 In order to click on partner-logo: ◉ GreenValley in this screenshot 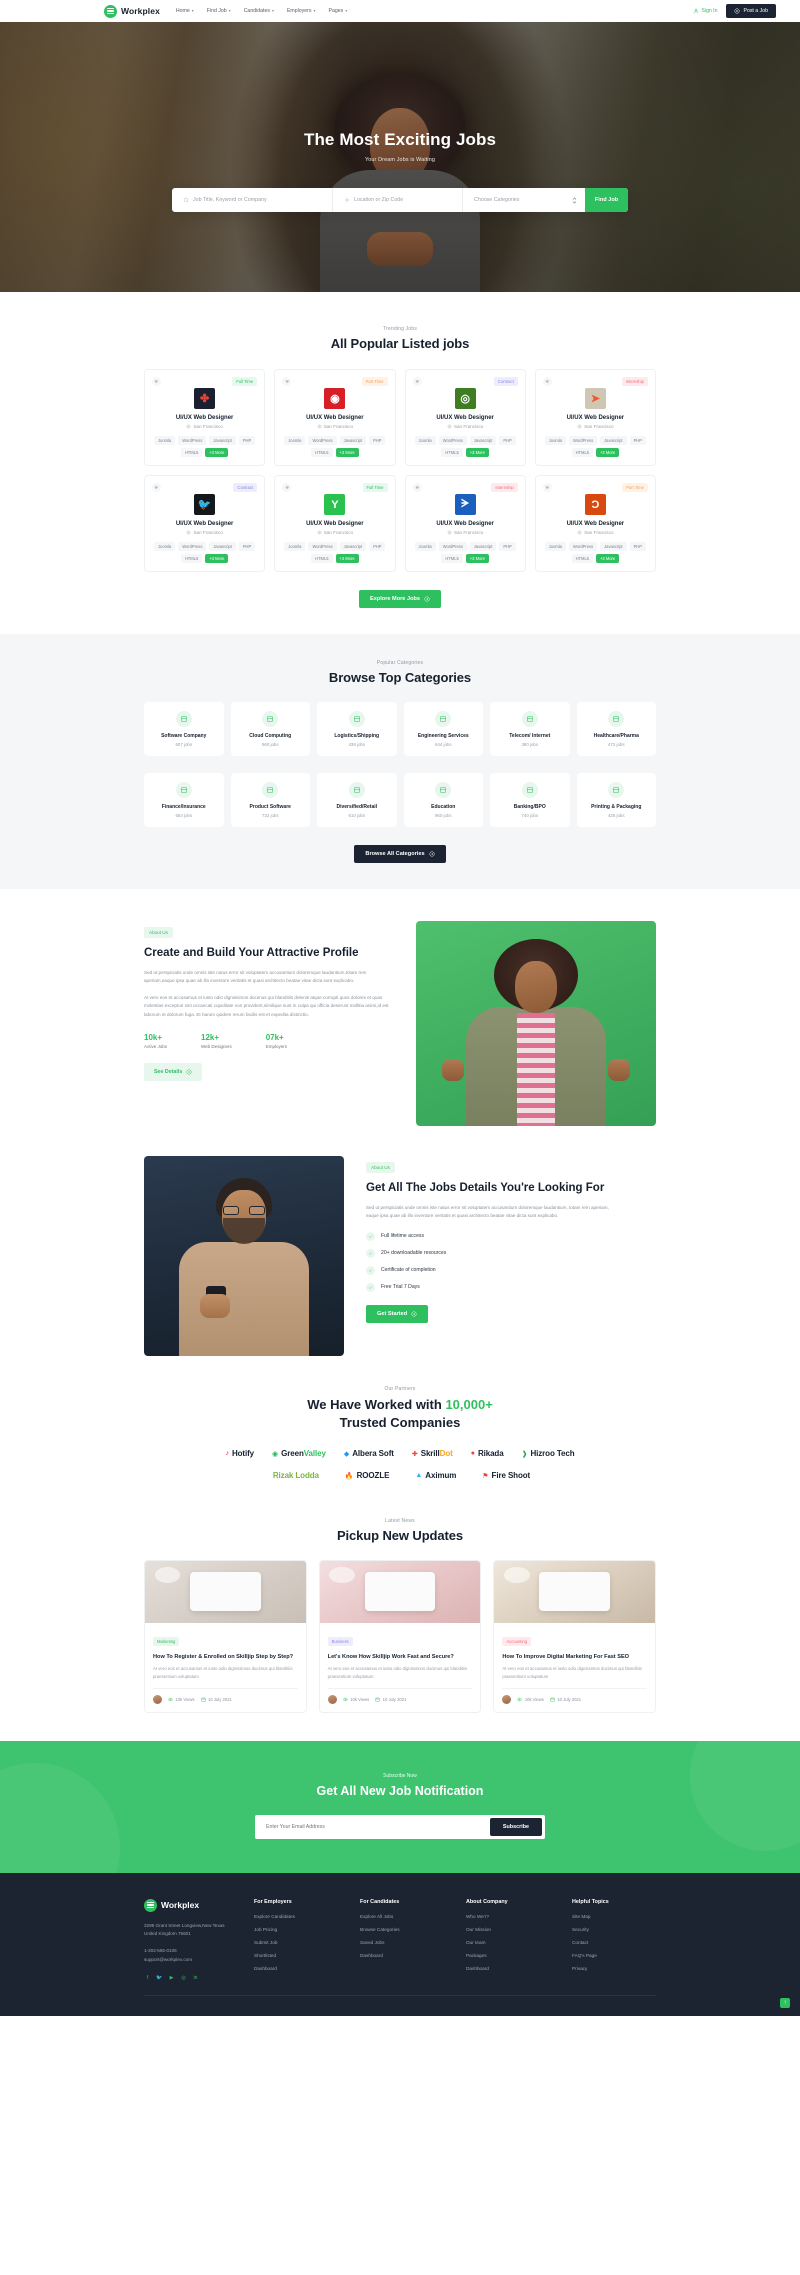, I will do `click(299, 1453)`.